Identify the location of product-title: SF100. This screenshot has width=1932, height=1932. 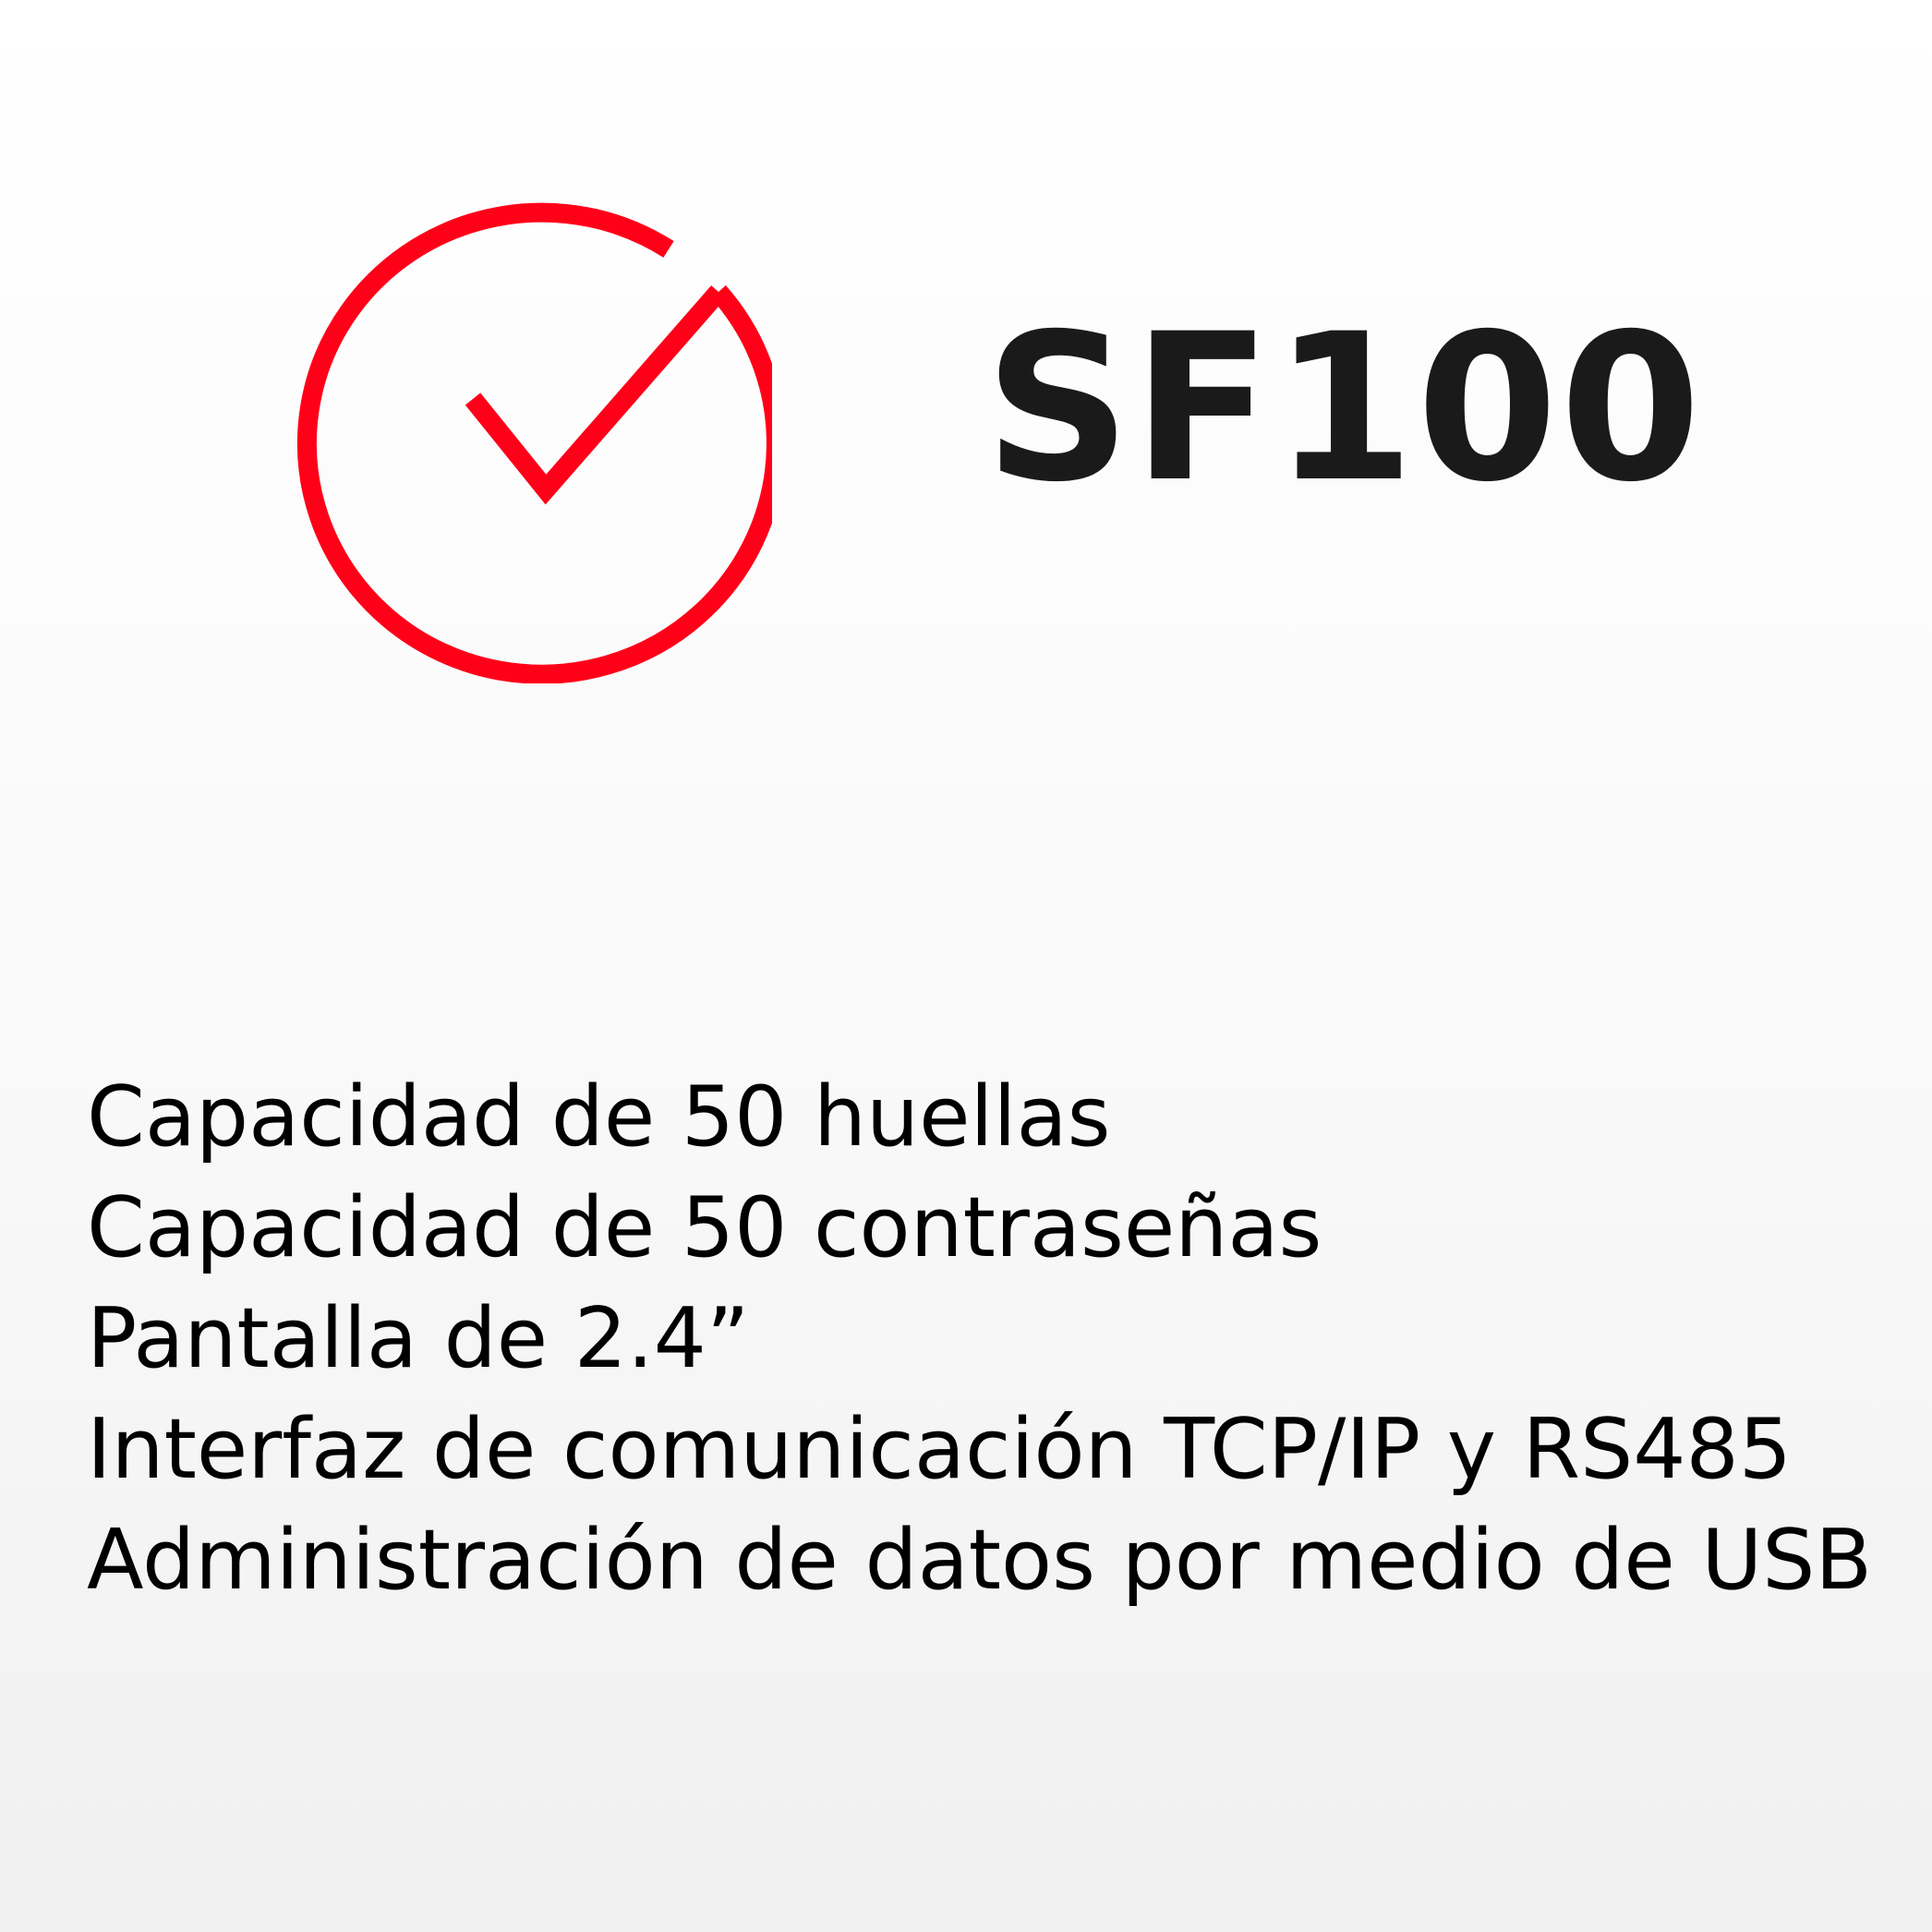
(1343, 408).